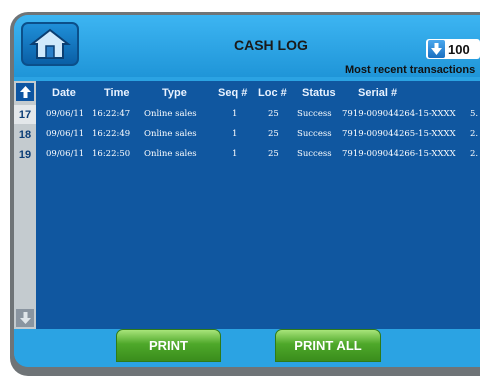 This screenshot has height=376, width=480. I want to click on column-header-loc: Loc #, so click(272, 93).